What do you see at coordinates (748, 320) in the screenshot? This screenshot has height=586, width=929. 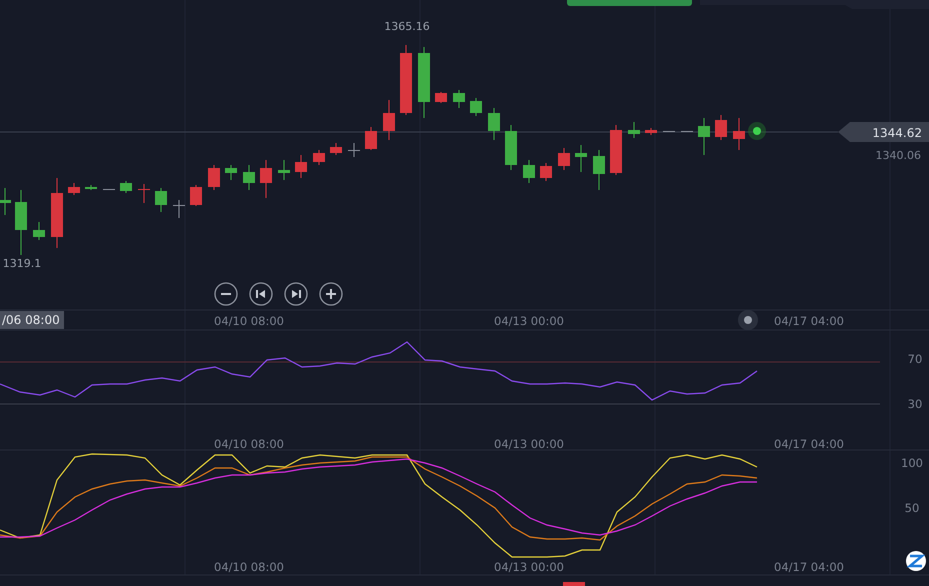 I see `settings-dot-button` at bounding box center [748, 320].